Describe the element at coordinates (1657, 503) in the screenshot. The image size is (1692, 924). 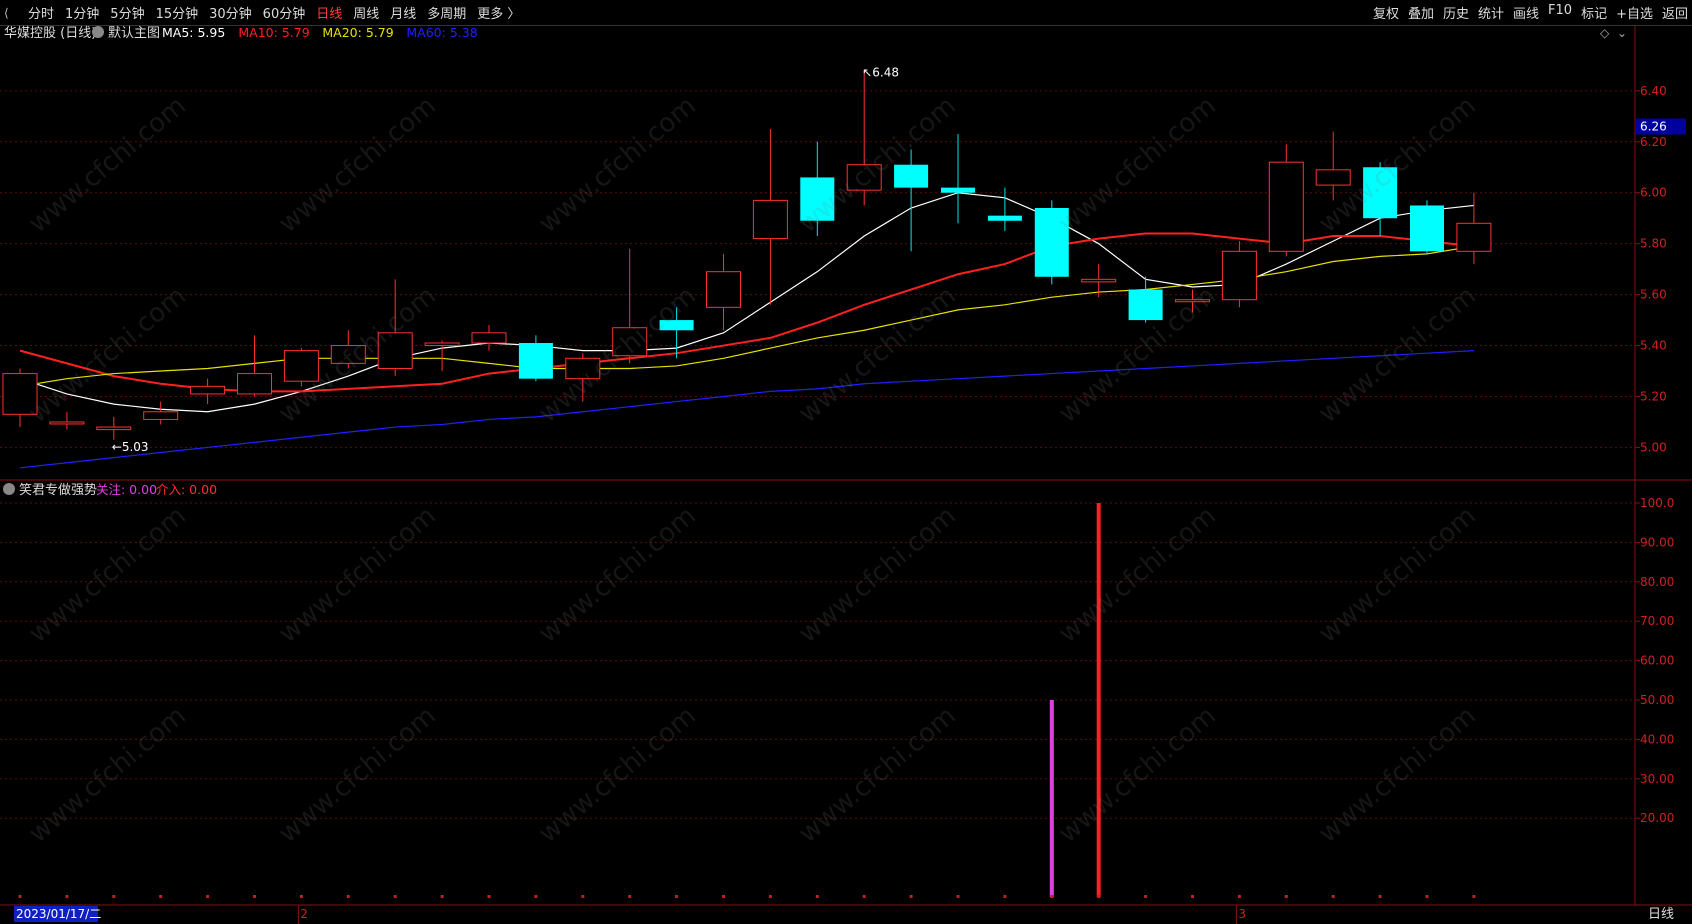
I see `y-tick-label: 100.0` at that location.